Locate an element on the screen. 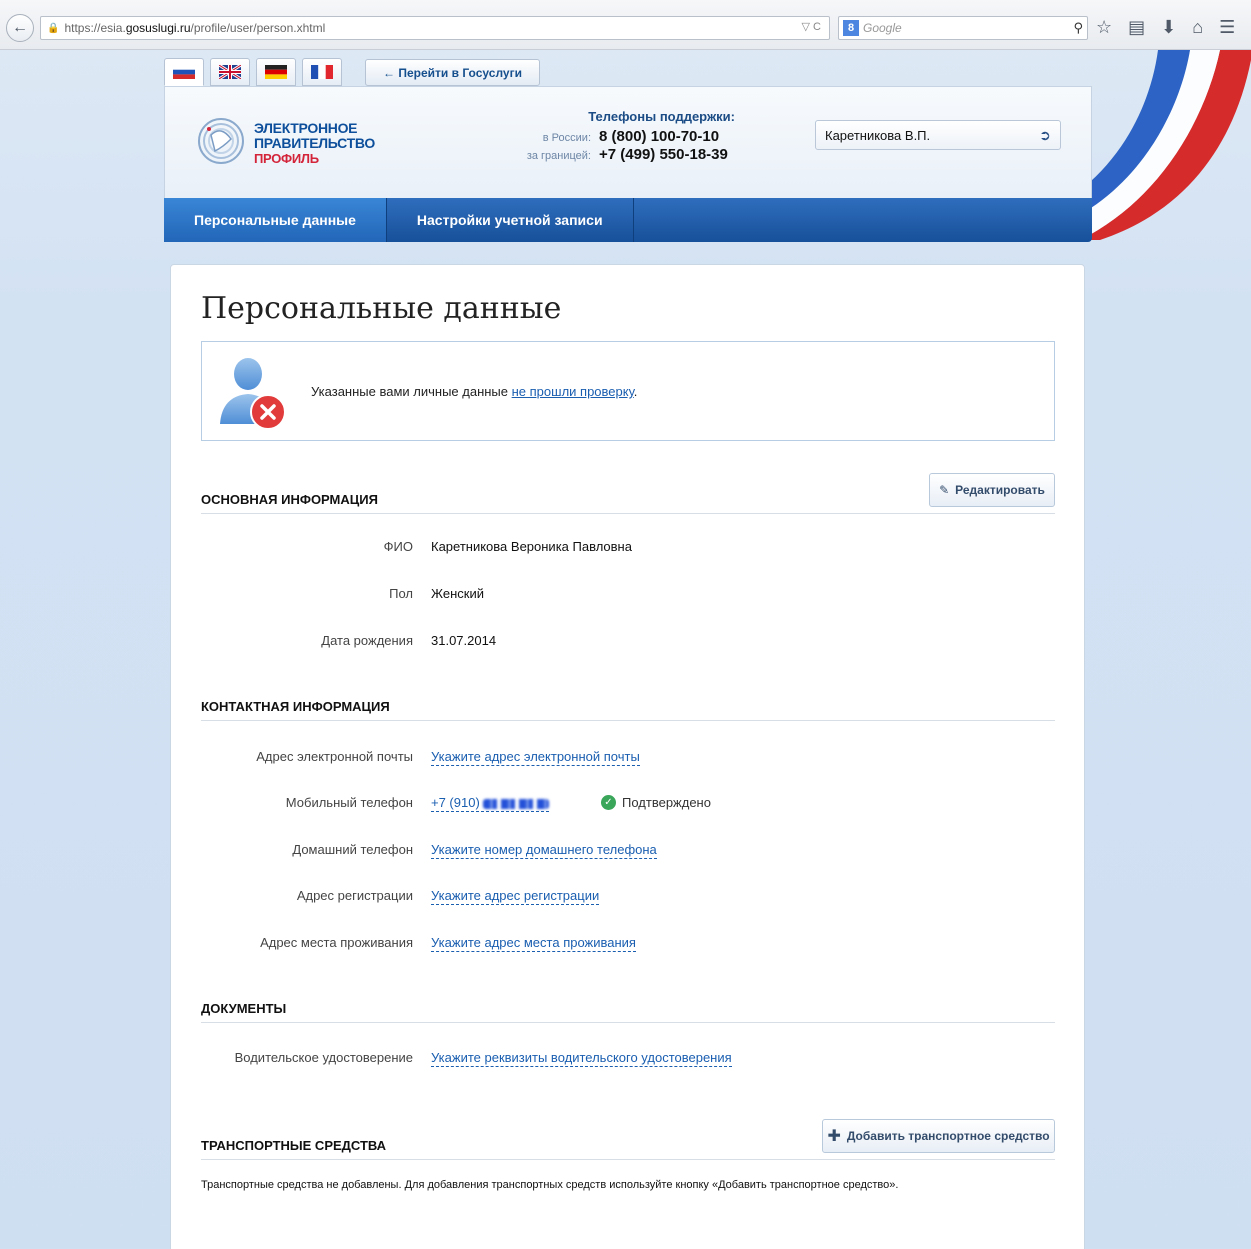  uk-flag-icon is located at coordinates (230, 72).